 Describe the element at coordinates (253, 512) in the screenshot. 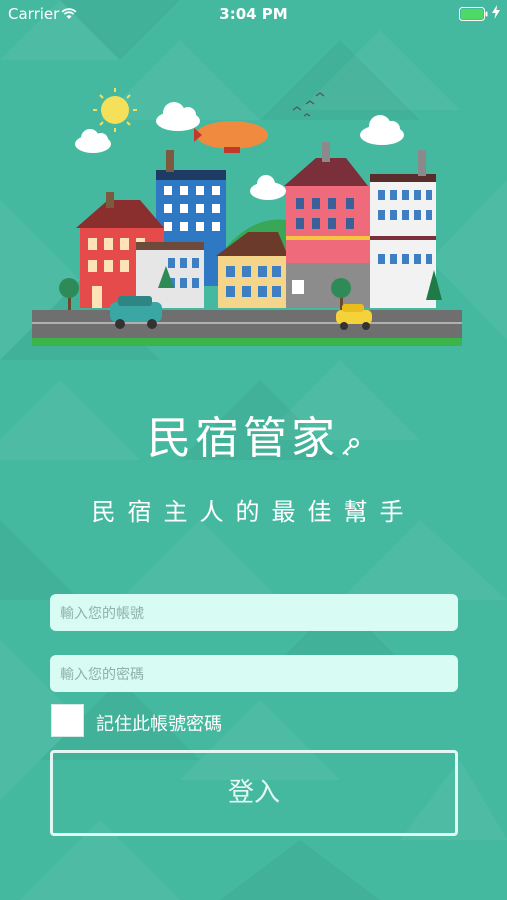

I see `tagline: 民宿主人的最佳幫手` at that location.